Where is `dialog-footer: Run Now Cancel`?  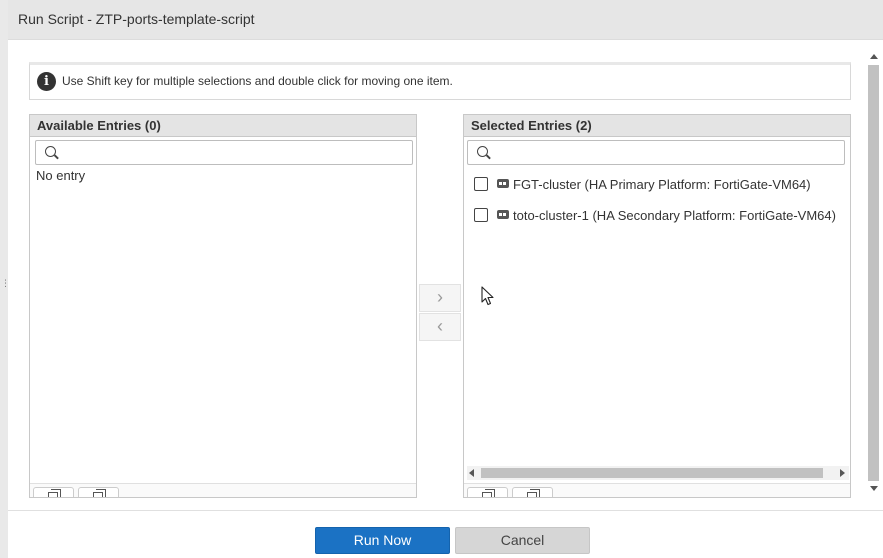
dialog-footer: Run Now Cancel is located at coordinates (445, 534).